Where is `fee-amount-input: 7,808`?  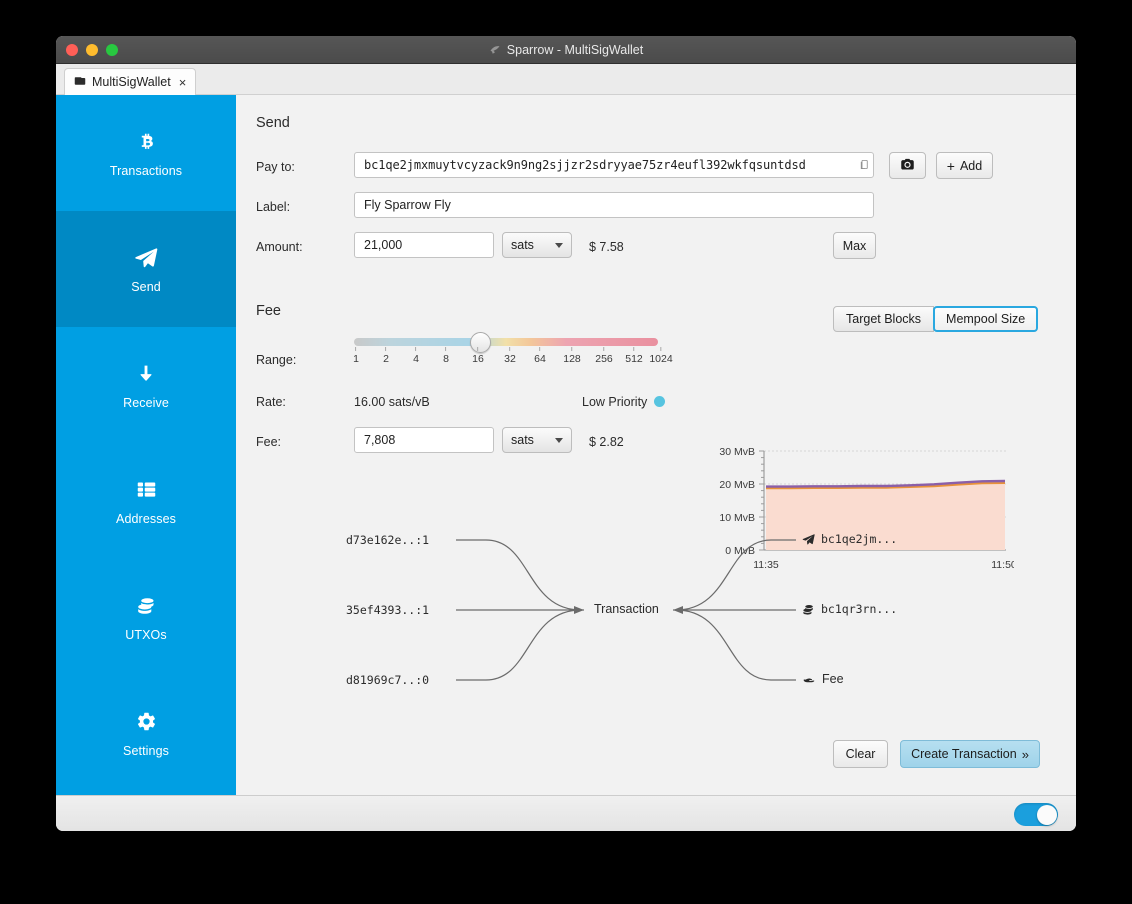 fee-amount-input: 7,808 is located at coordinates (424, 440).